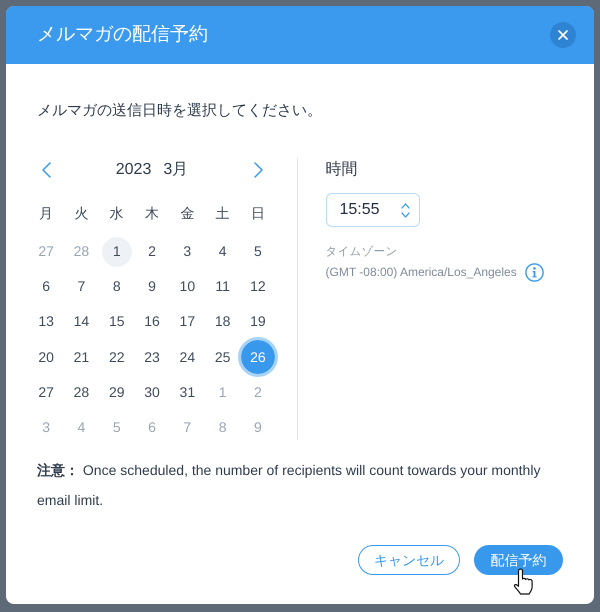 The width and height of the screenshot is (600, 612). What do you see at coordinates (187, 357) in the screenshot?
I see `calendar-day: 24` at bounding box center [187, 357].